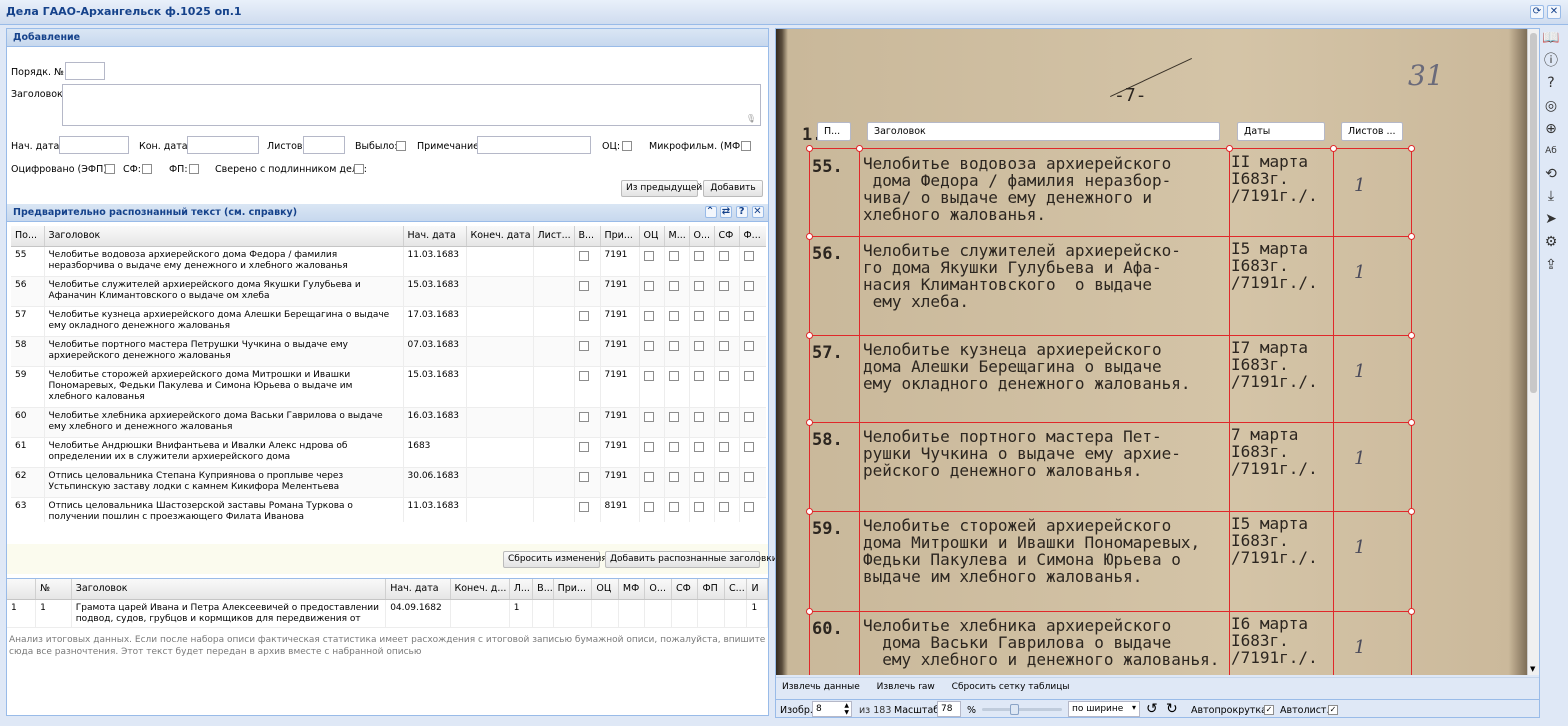 This screenshot has height=726, width=1568. What do you see at coordinates (110, 169) in the screenshot?
I see `digitized-checkbox` at bounding box center [110, 169].